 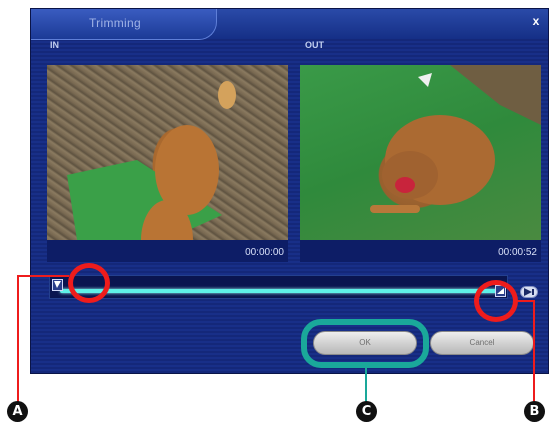 I want to click on jump-to-end-button, so click(x=529, y=292).